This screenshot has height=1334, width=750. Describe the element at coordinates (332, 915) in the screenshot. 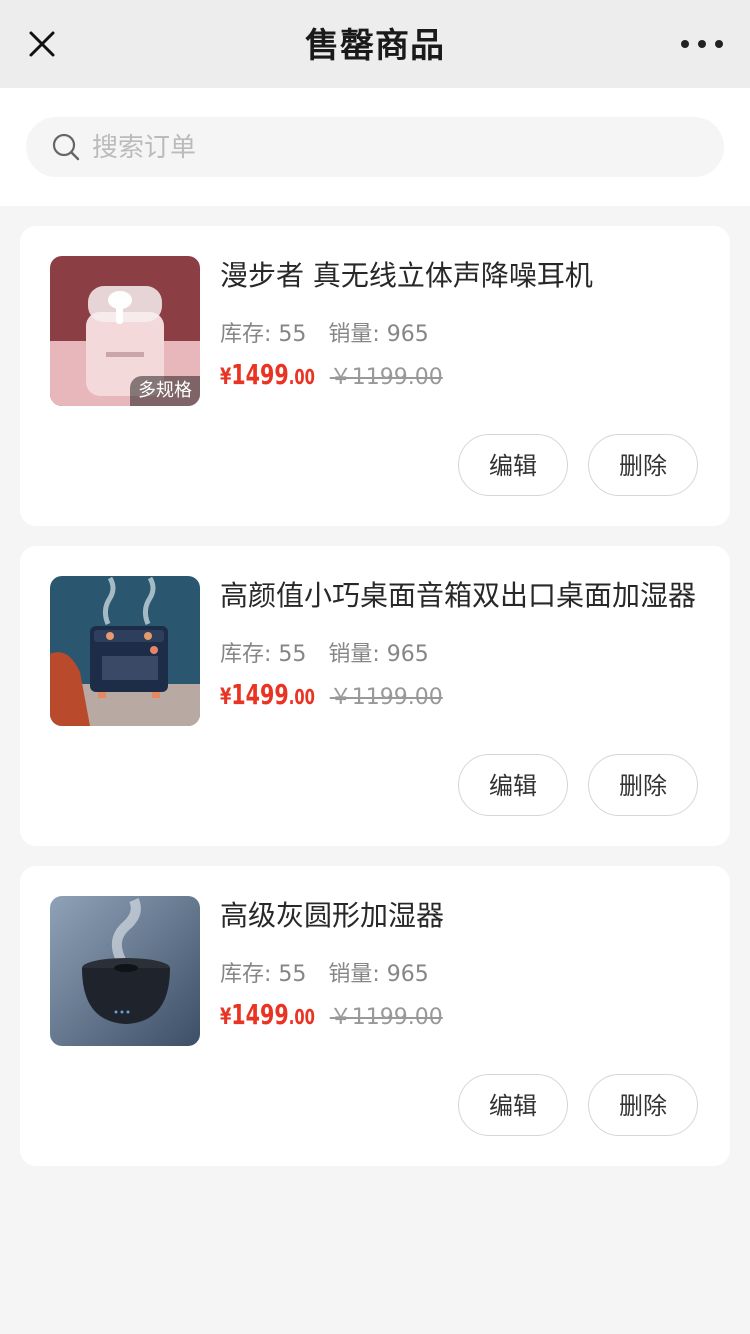

I see `product-title: 高级灰圆形加湿器` at that location.